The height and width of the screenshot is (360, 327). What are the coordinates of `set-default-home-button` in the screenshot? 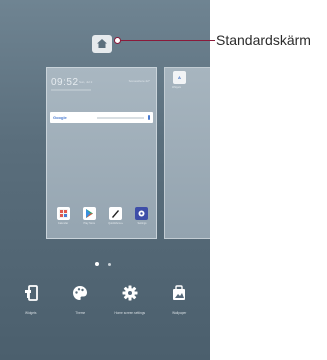 It's located at (102, 44).